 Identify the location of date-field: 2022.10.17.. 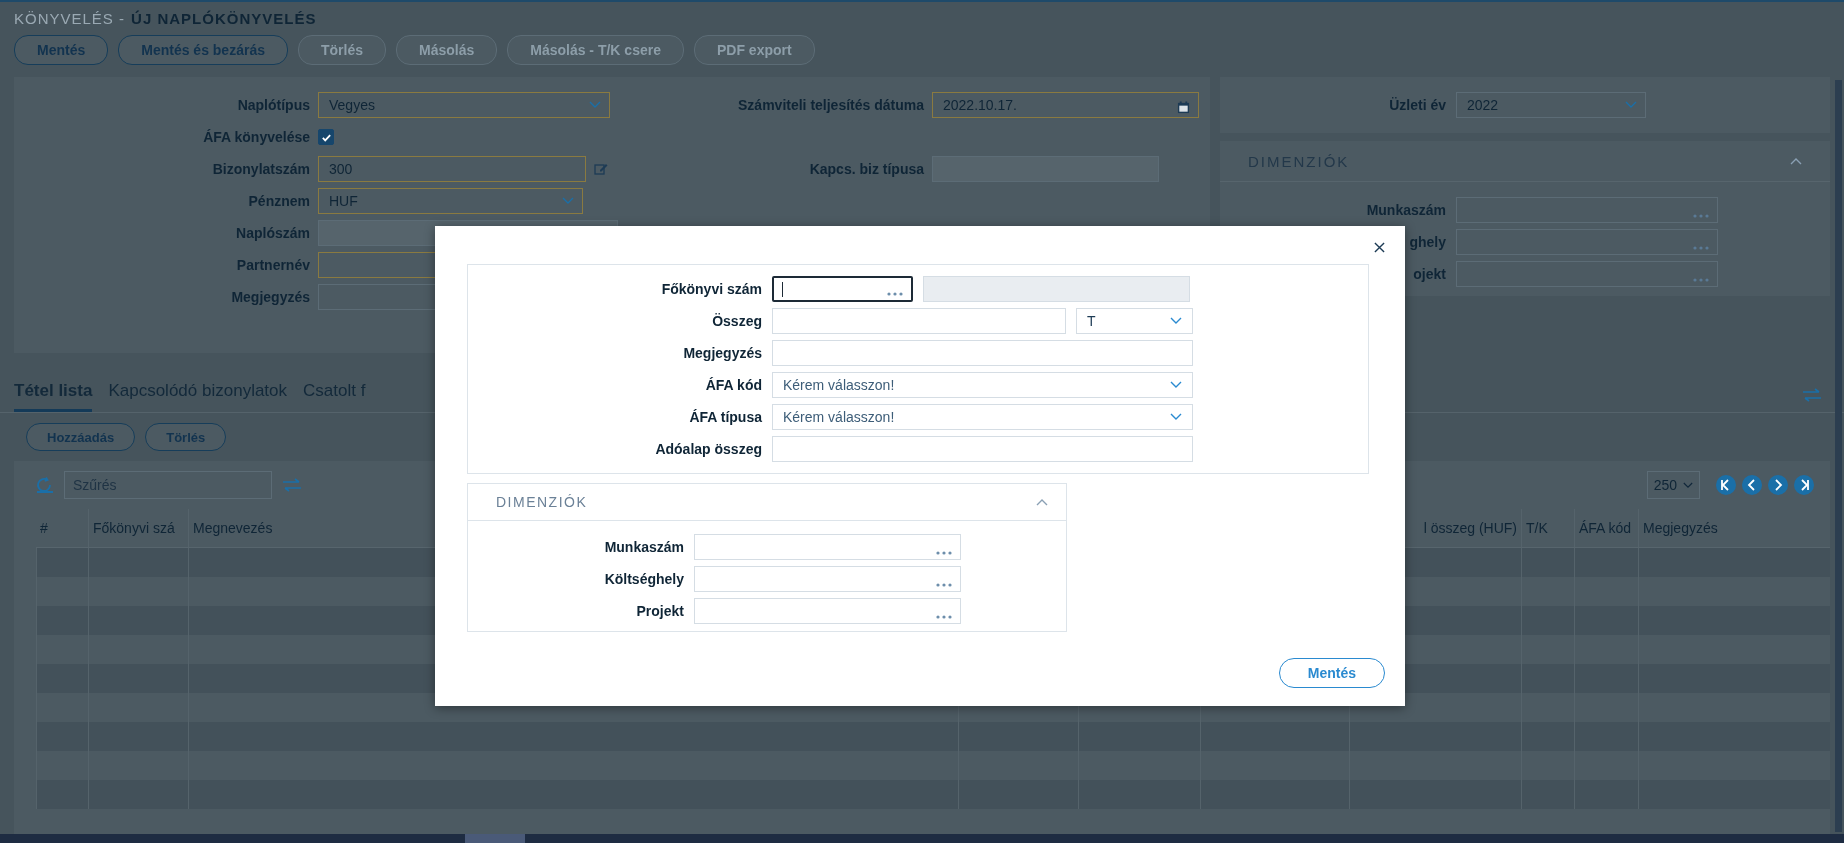
(1065, 105).